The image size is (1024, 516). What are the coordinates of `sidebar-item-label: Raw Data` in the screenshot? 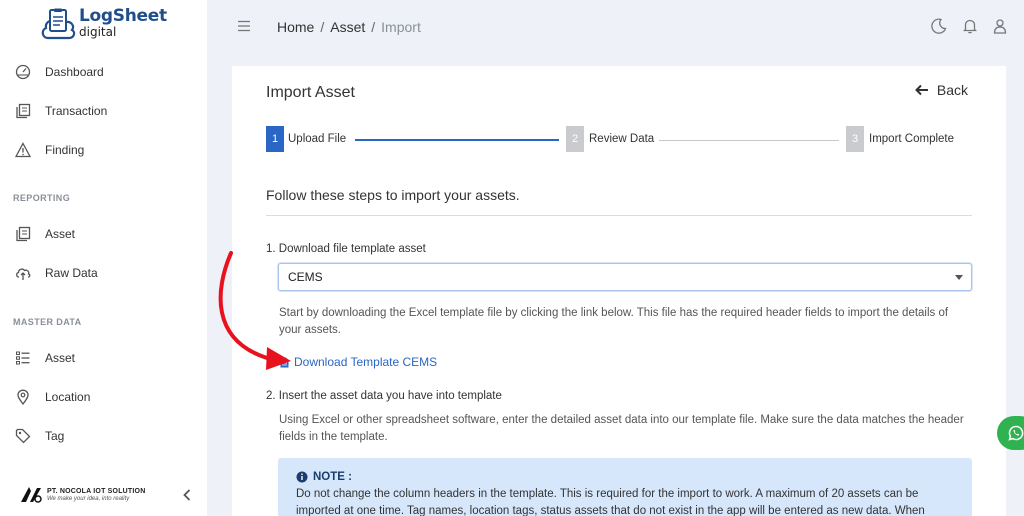 It's located at (71, 273).